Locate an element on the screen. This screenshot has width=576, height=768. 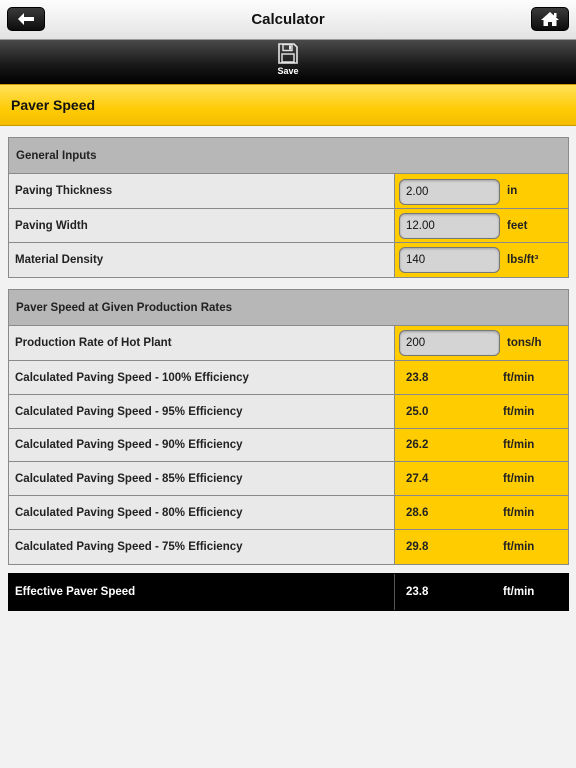
group-header-production-rates: Paver Speed at Given Production Rates is located at coordinates (288, 308).